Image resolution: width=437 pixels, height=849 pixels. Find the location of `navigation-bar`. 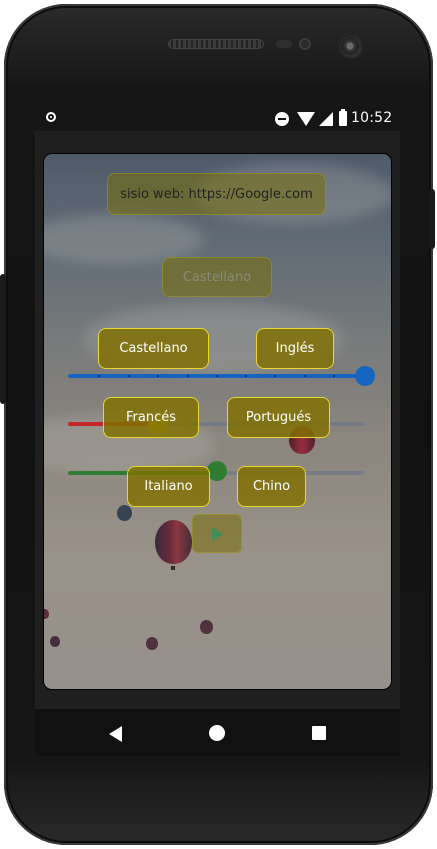

navigation-bar is located at coordinates (217, 732).